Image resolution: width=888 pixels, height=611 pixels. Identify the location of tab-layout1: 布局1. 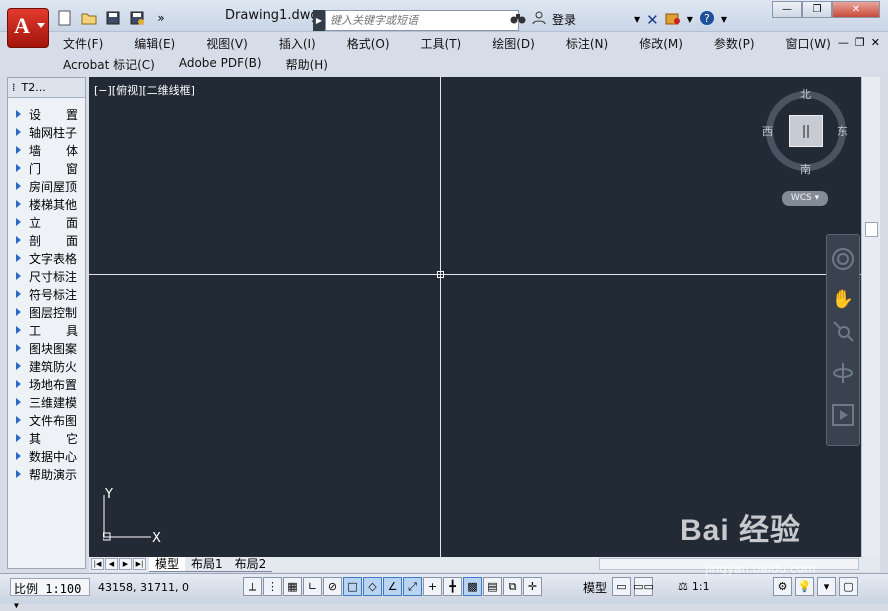
(207, 564).